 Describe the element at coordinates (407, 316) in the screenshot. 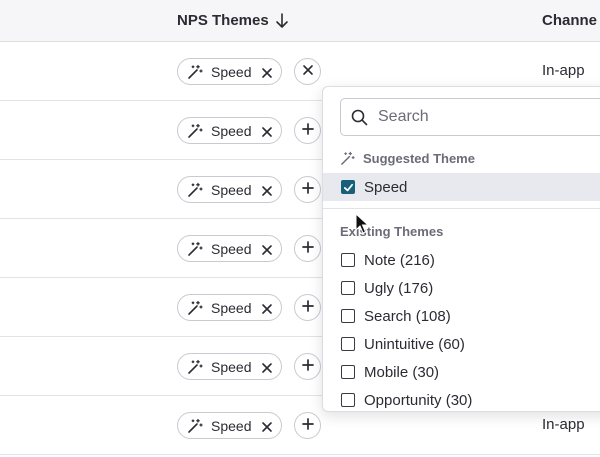

I see `theme-option-label: Search (108)` at that location.